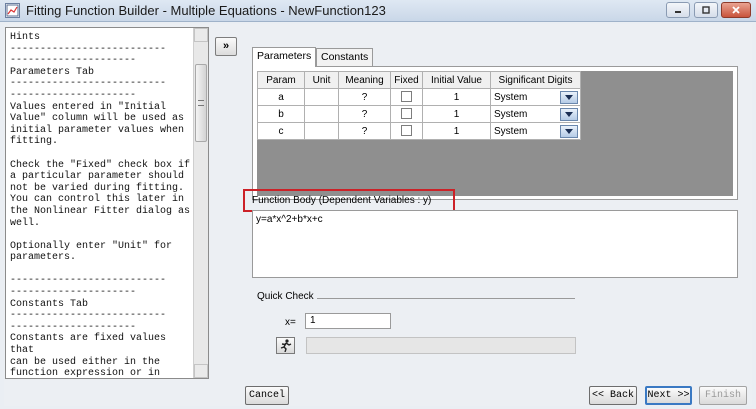 This screenshot has height=409, width=756. I want to click on running-man-icon, so click(286, 345).